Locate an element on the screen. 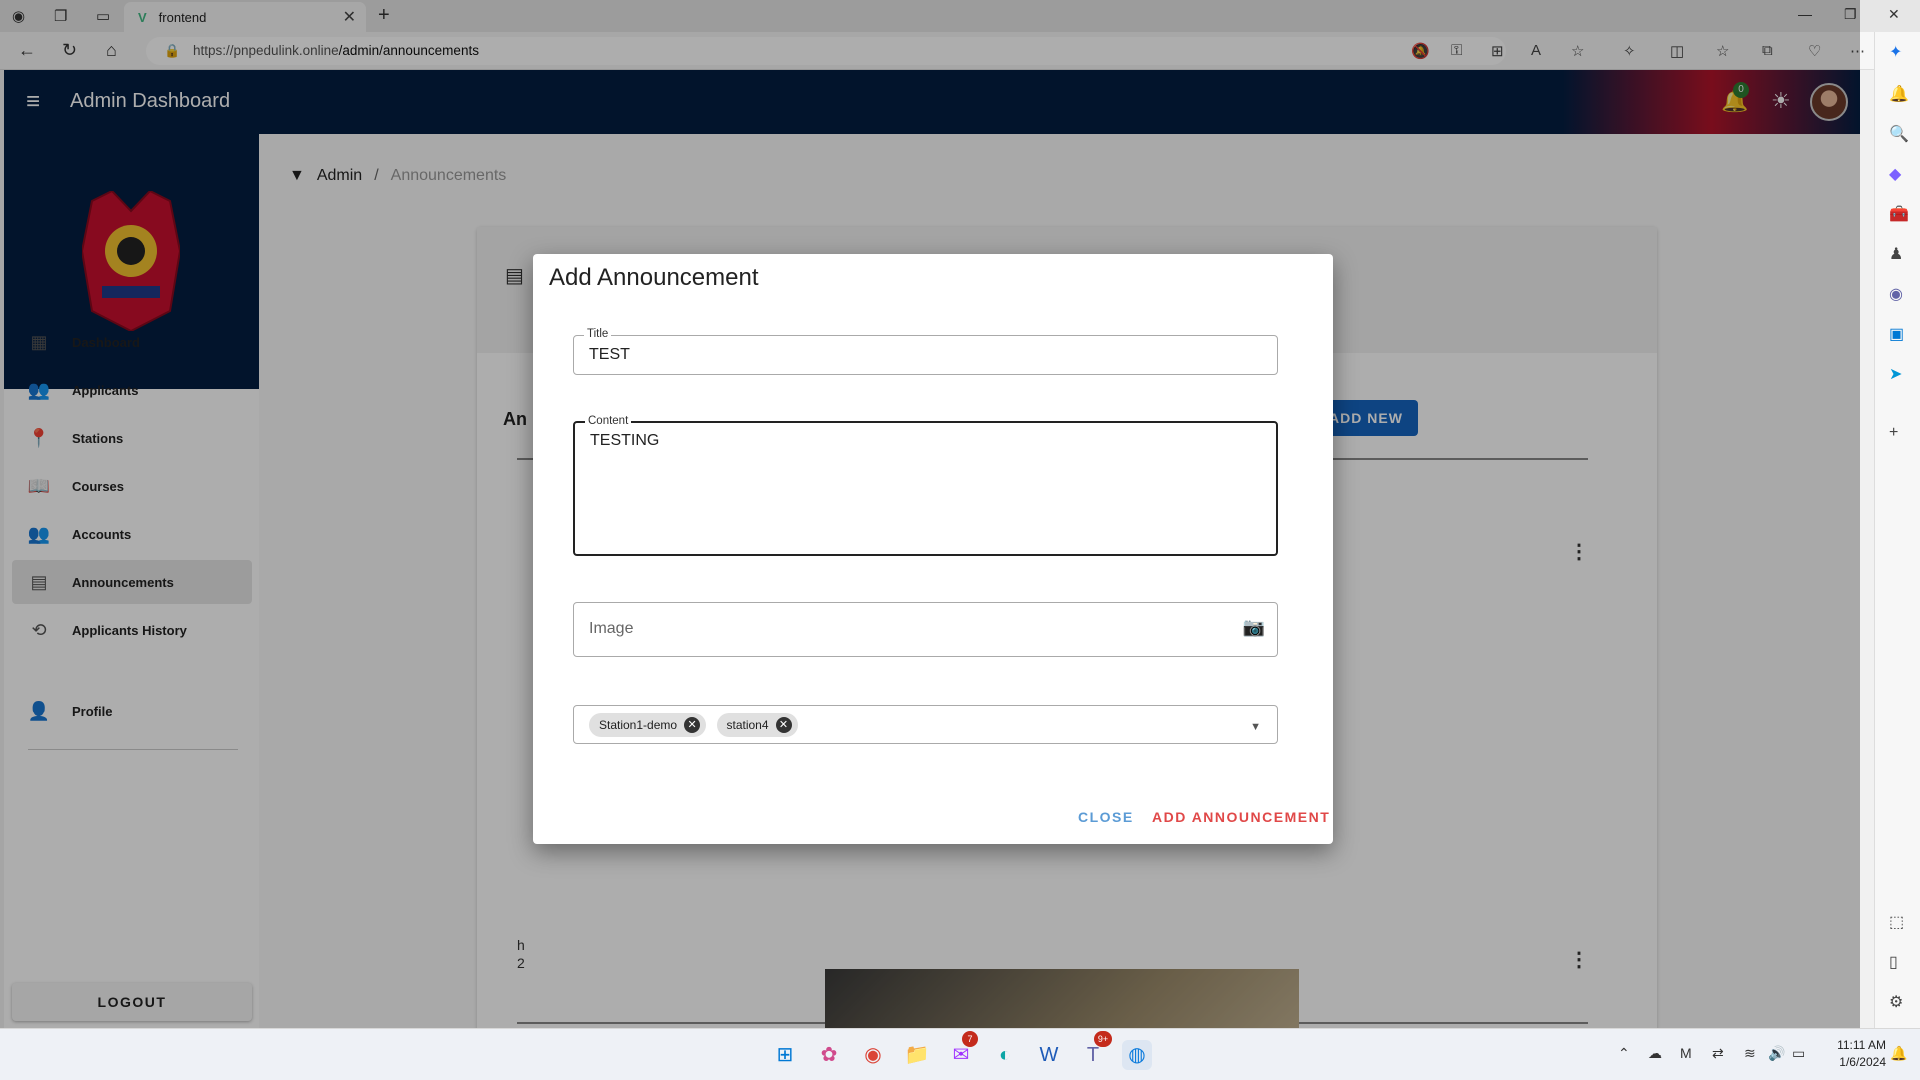  dialog-title: Add Announcement is located at coordinates (654, 277).